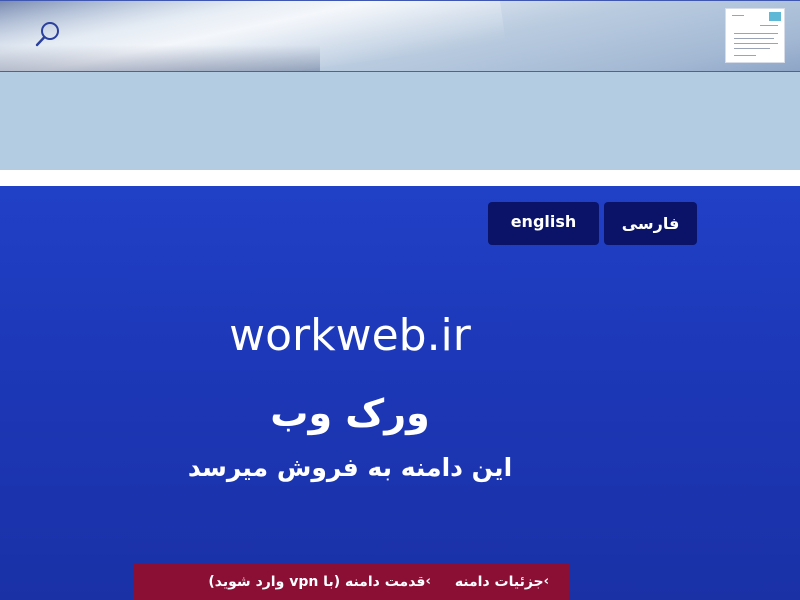 The image size is (800, 600). I want to click on site-name-heading: ورک وب, so click(350, 413).